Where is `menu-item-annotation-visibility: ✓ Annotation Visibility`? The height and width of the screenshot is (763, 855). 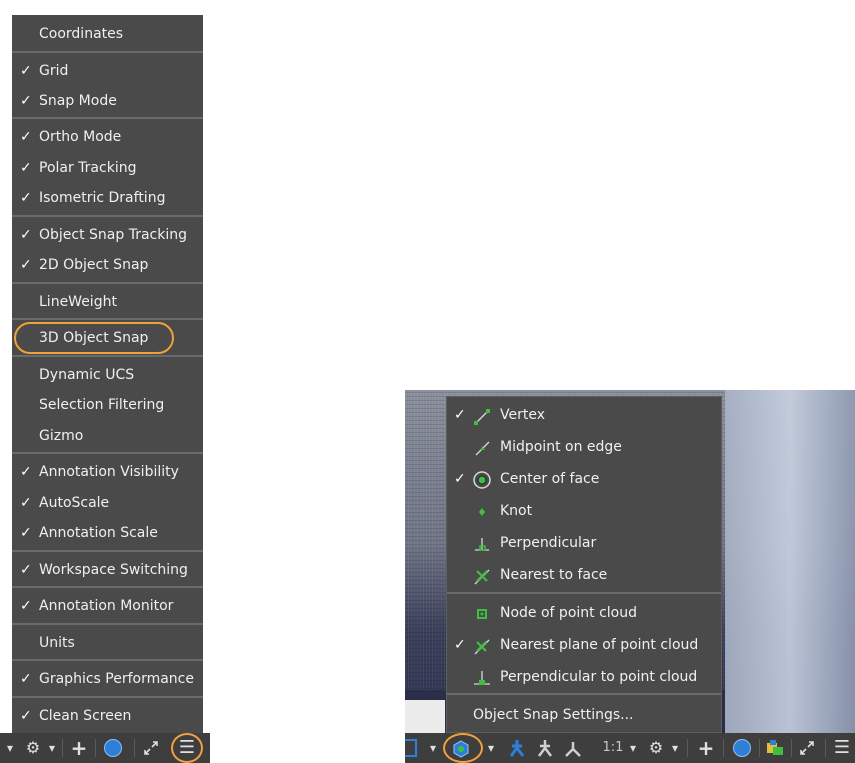
menu-item-annotation-visibility: ✓ Annotation Visibility is located at coordinates (107, 472).